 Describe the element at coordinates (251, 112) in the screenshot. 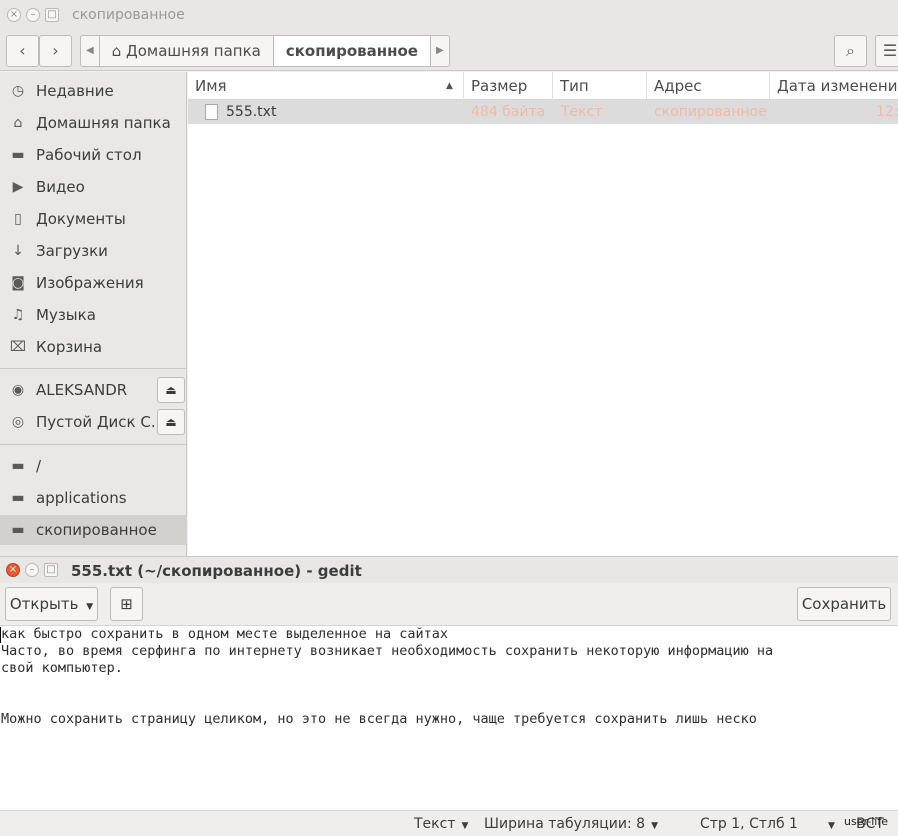

I see `file-name: 555.txt` at that location.